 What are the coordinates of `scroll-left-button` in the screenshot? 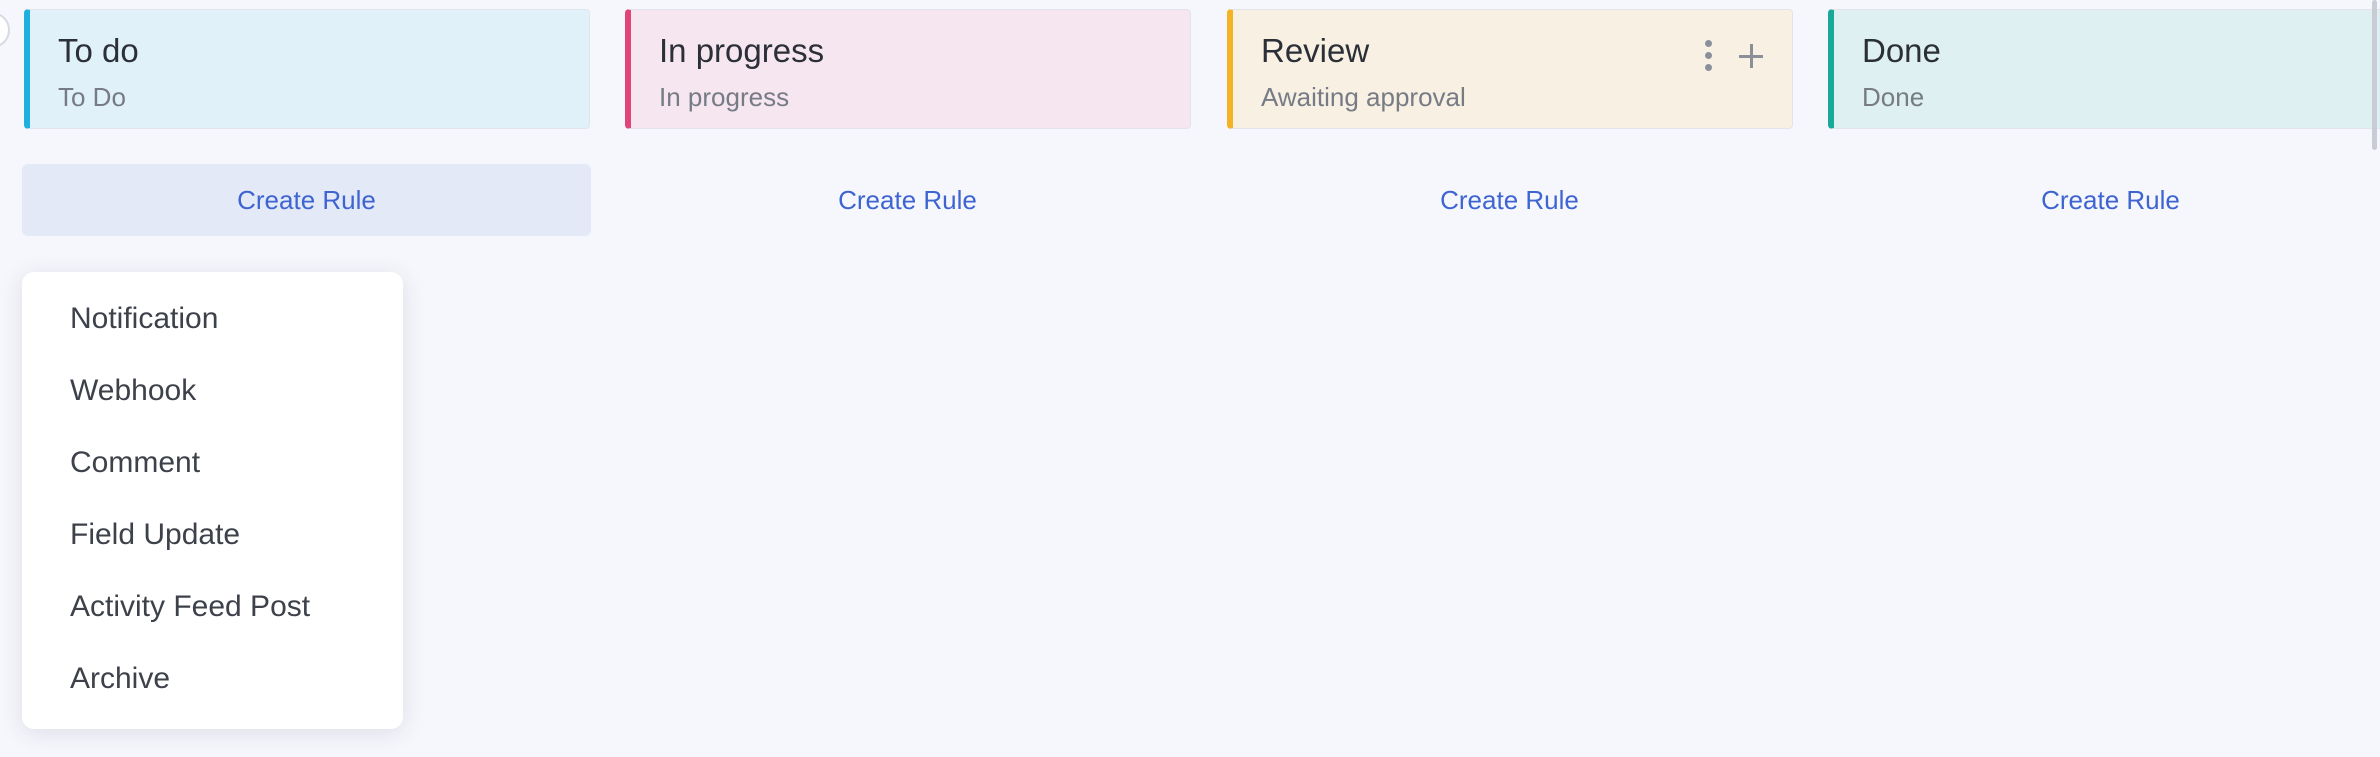 It's located at (5, 30).